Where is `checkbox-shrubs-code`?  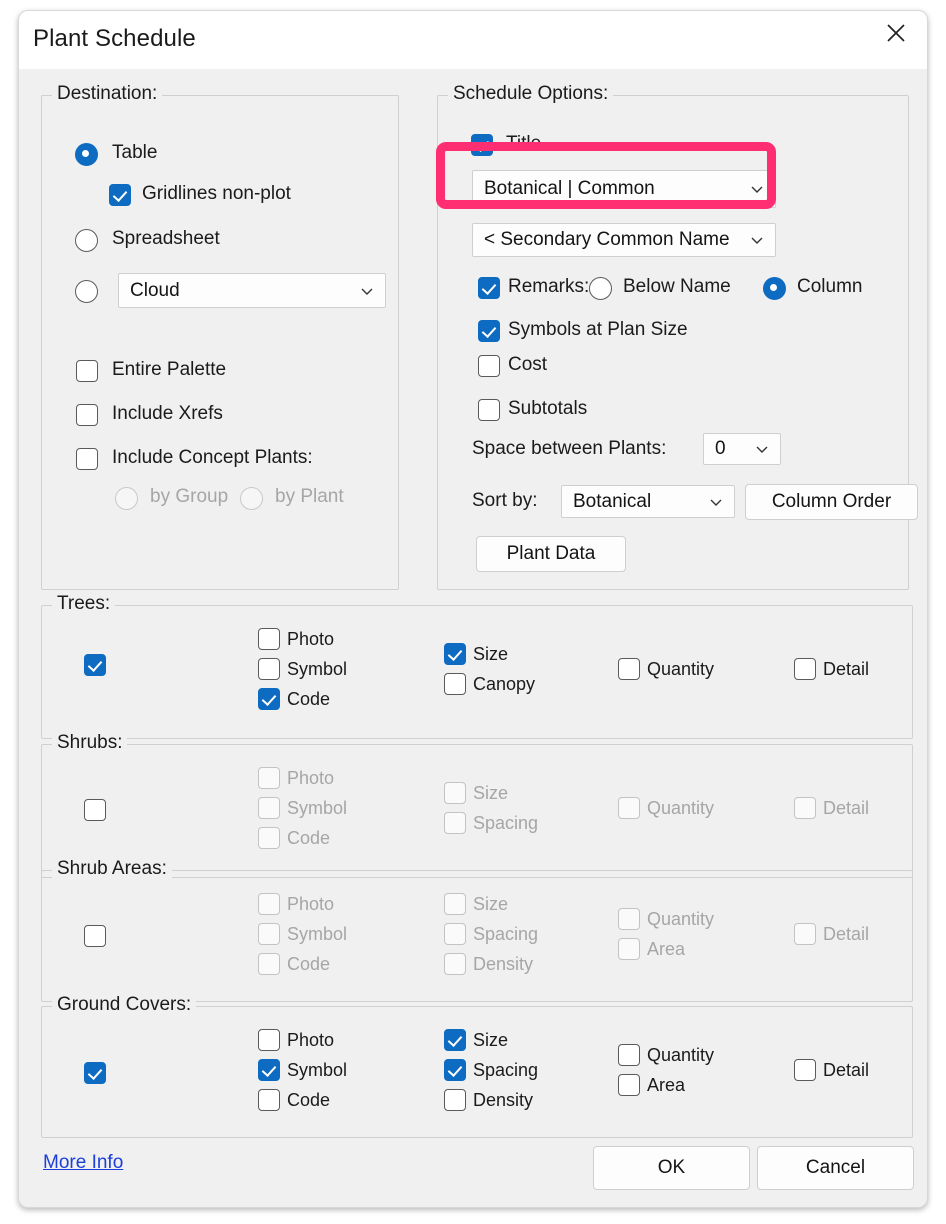 checkbox-shrubs-code is located at coordinates (269, 838).